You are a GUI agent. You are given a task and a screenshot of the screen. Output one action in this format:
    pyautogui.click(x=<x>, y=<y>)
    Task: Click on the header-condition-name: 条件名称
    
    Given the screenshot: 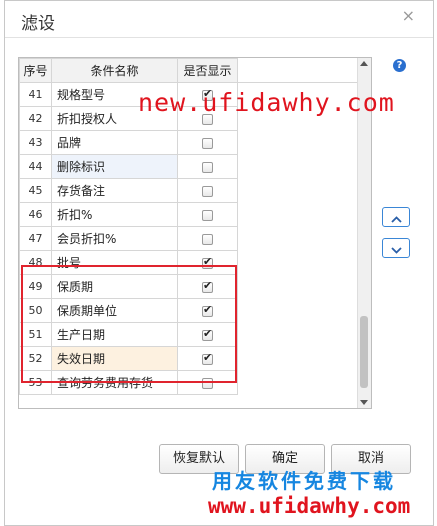 What is the action you would take?
    pyautogui.click(x=114, y=70)
    